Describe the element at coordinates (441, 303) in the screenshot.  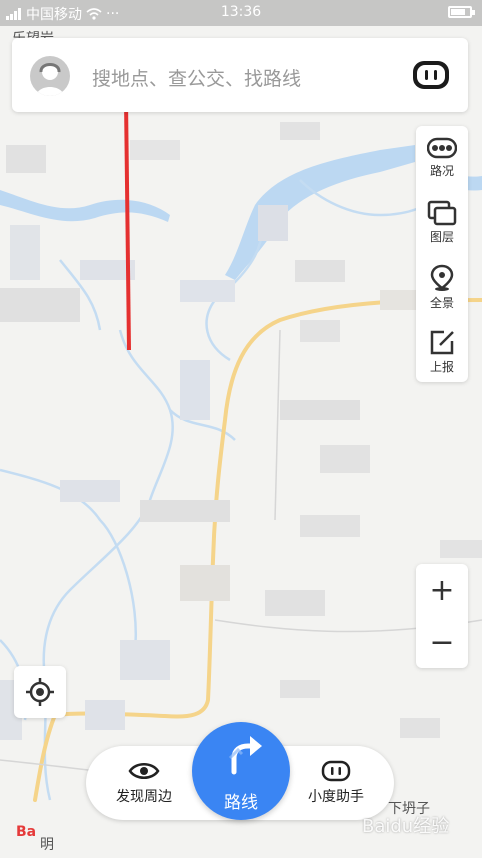
I see `panorama-label: 全景` at that location.